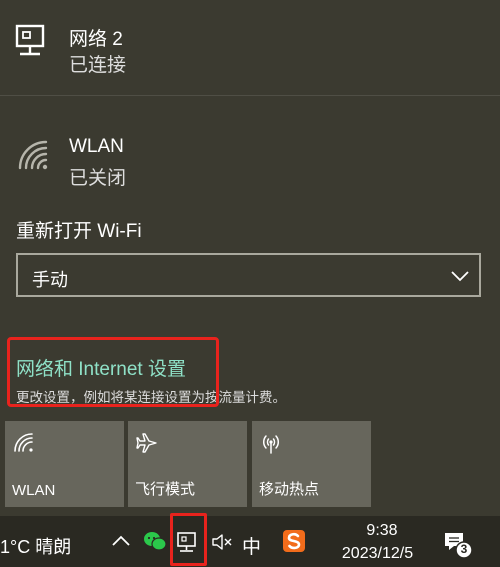  Describe the element at coordinates (30, 40) in the screenshot. I see `ethernet-icon` at that location.